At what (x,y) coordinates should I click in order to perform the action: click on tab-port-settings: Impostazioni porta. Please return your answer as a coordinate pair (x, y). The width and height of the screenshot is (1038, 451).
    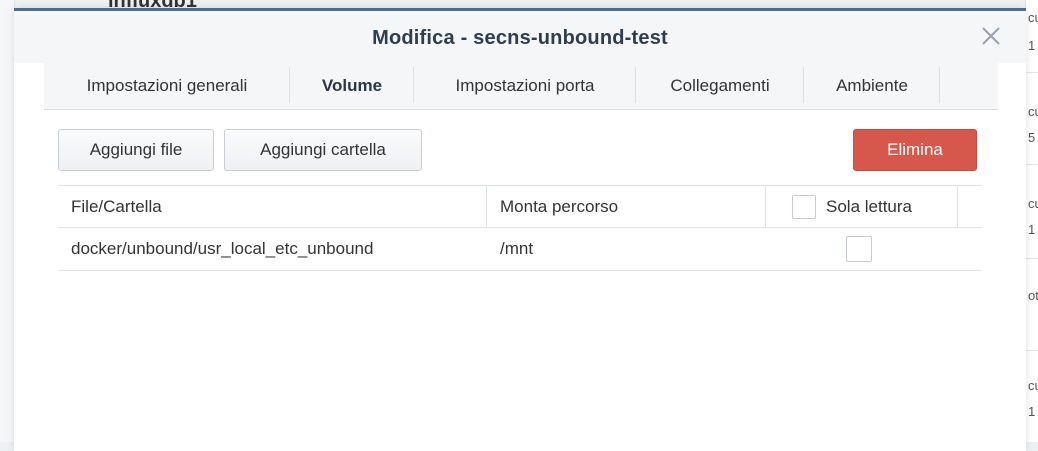
    Looking at the image, I should click on (525, 86).